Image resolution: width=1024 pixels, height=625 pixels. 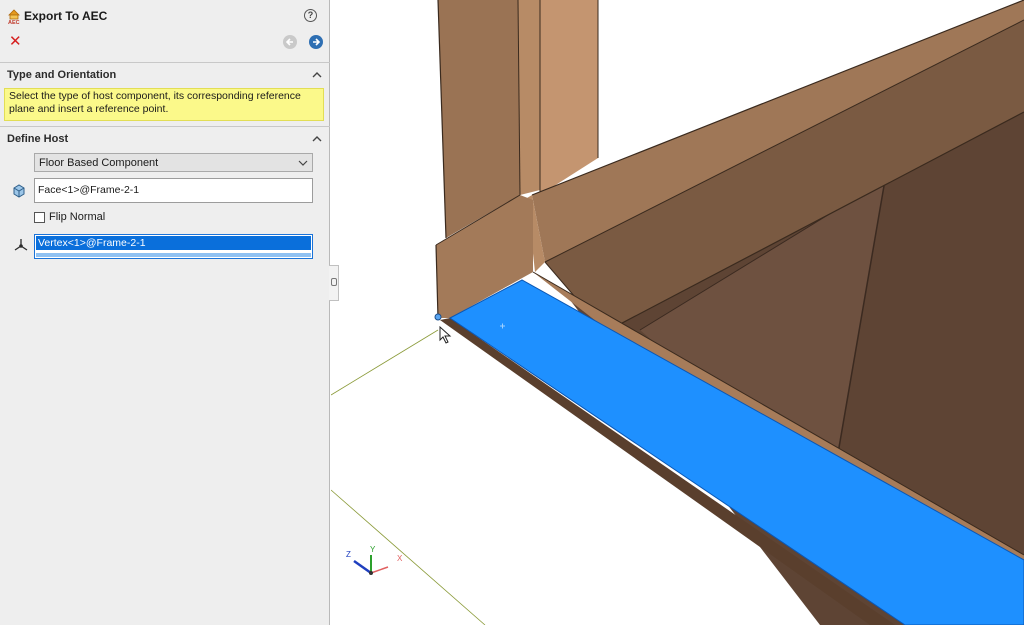 I want to click on define-host-section-header: Define Host, so click(x=165, y=141).